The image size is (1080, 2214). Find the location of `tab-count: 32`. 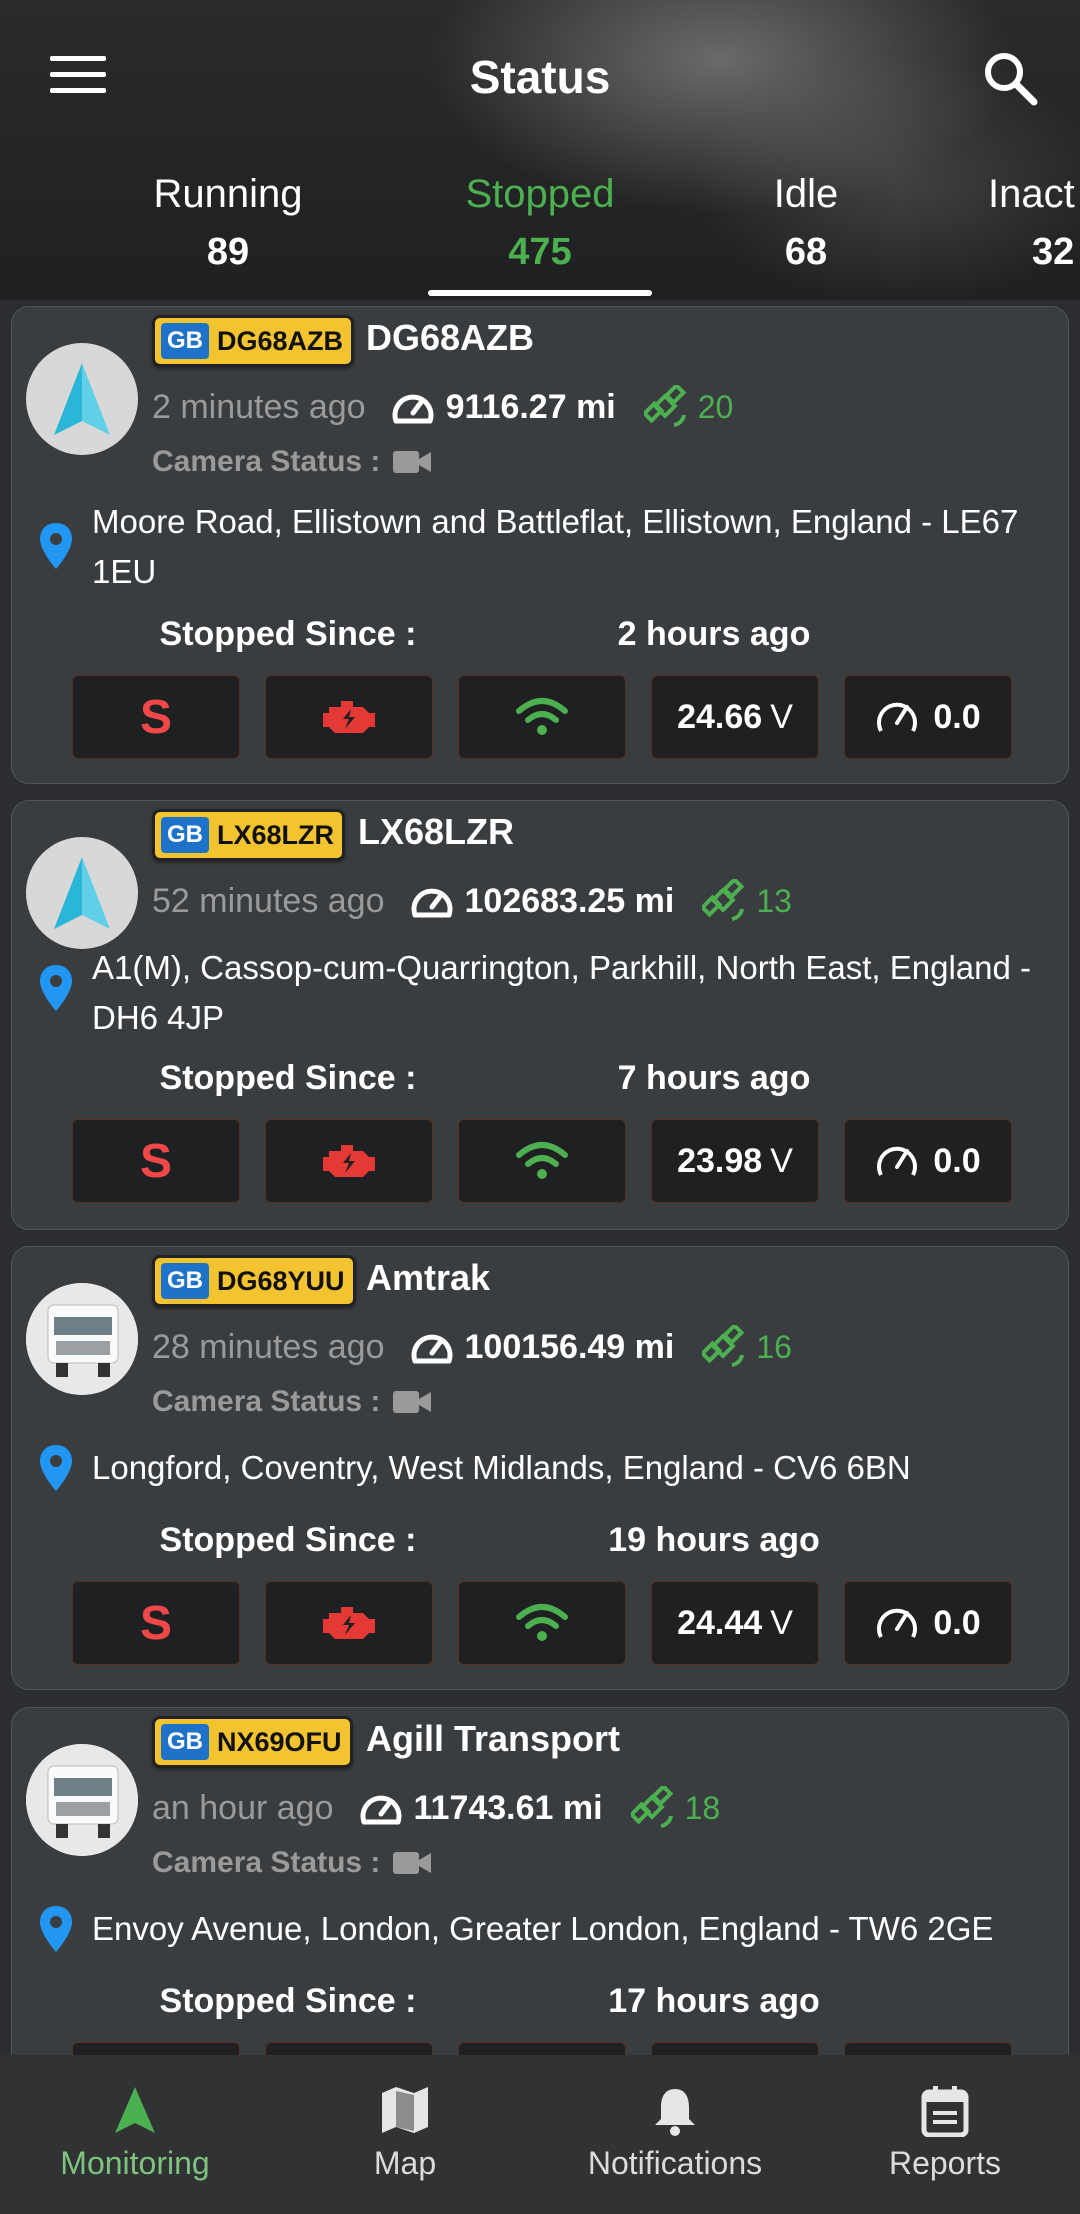

tab-count: 32 is located at coordinates (1053, 252).